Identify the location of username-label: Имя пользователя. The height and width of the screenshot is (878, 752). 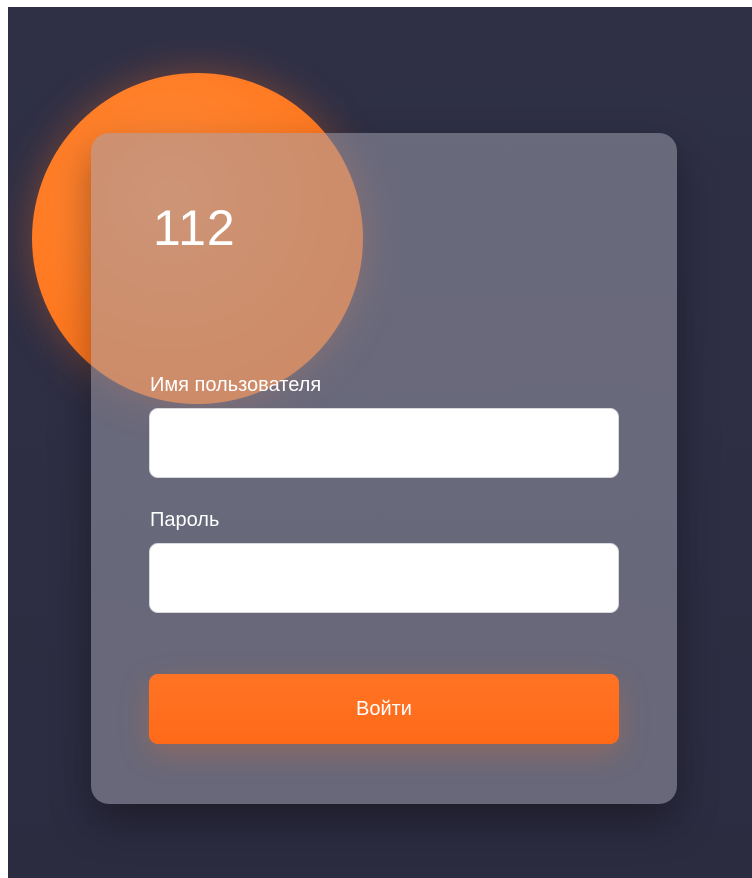
(236, 385).